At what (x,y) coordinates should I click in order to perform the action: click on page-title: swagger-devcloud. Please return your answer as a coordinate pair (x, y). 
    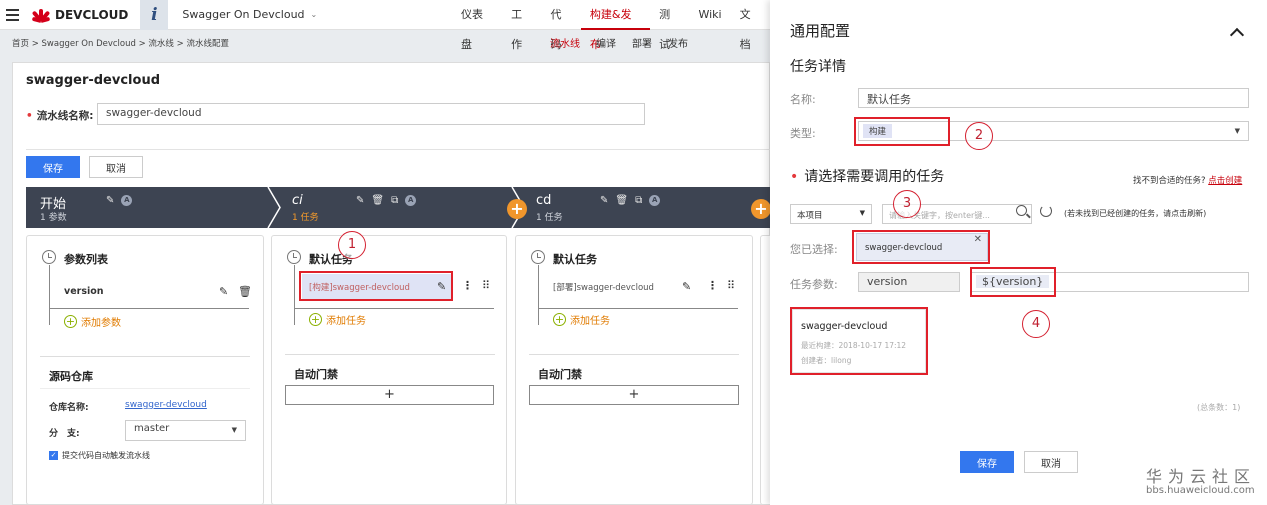
    Looking at the image, I should click on (93, 80).